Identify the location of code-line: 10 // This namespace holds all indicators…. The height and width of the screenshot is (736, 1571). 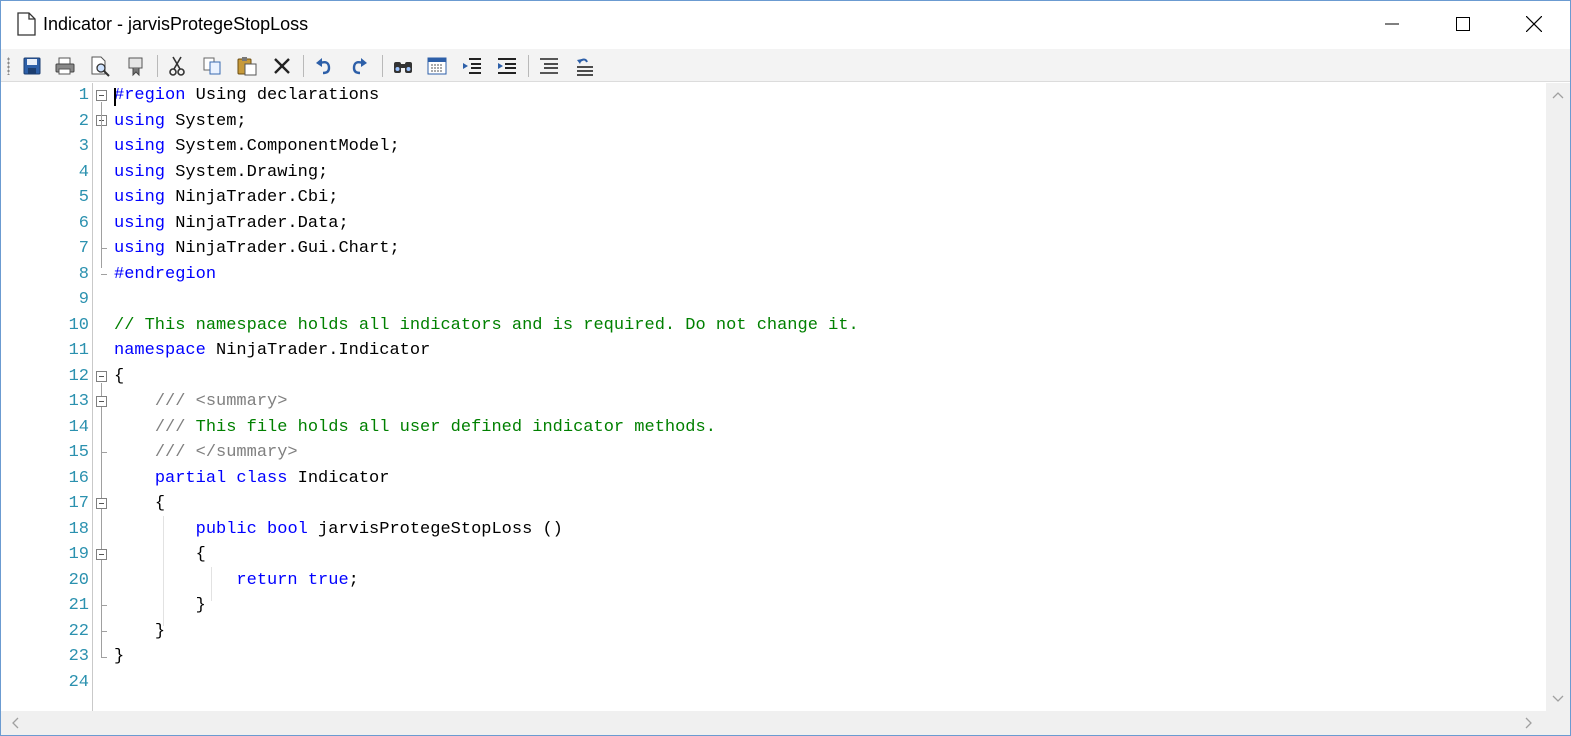
(773, 326).